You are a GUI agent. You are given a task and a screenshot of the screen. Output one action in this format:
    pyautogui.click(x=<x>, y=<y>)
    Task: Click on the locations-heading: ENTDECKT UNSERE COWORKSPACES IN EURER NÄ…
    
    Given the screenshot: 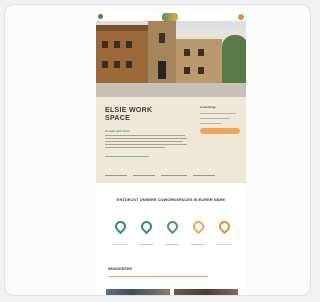 What is the action you would take?
    pyautogui.click(x=171, y=199)
    